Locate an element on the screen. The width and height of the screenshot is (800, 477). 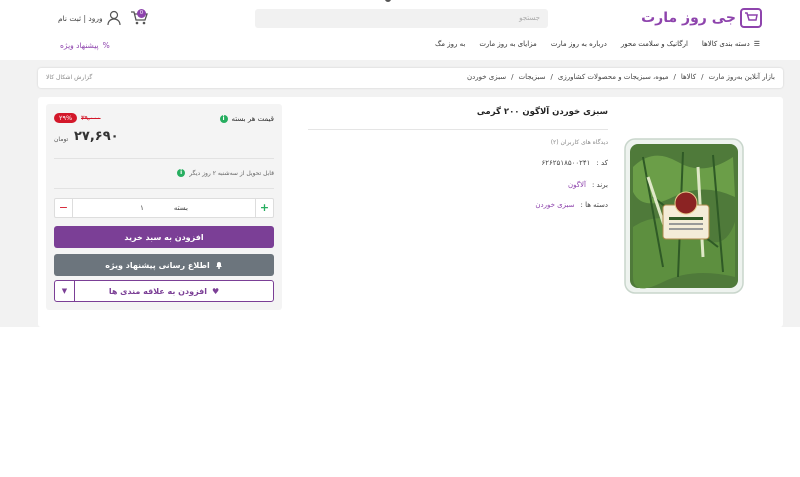
chevron-down-icon: ▼ is located at coordinates (65, 291).